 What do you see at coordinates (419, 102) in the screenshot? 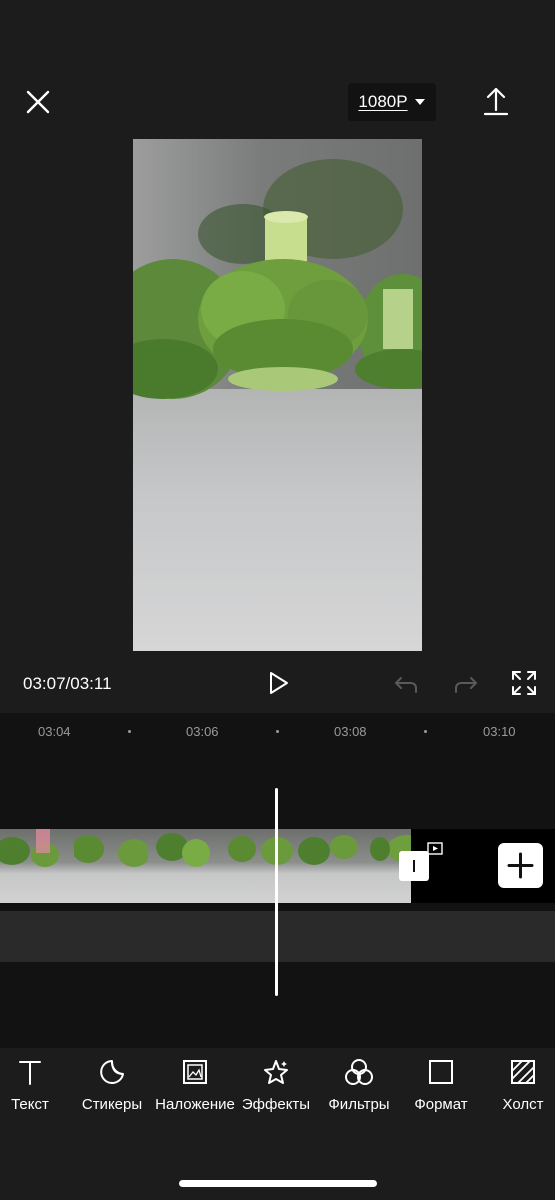
I see `caret-down-icon` at bounding box center [419, 102].